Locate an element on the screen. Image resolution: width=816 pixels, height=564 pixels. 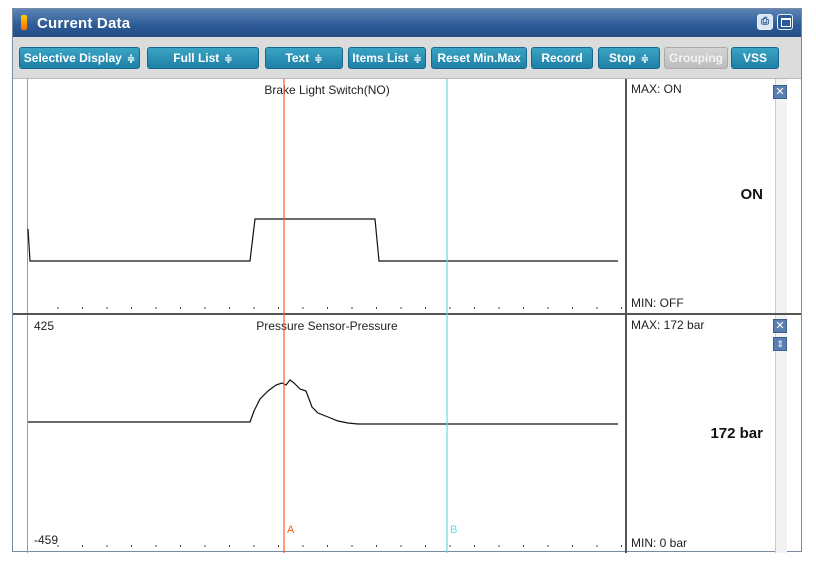
cursor-a-label: A is located at coordinates (291, 530).